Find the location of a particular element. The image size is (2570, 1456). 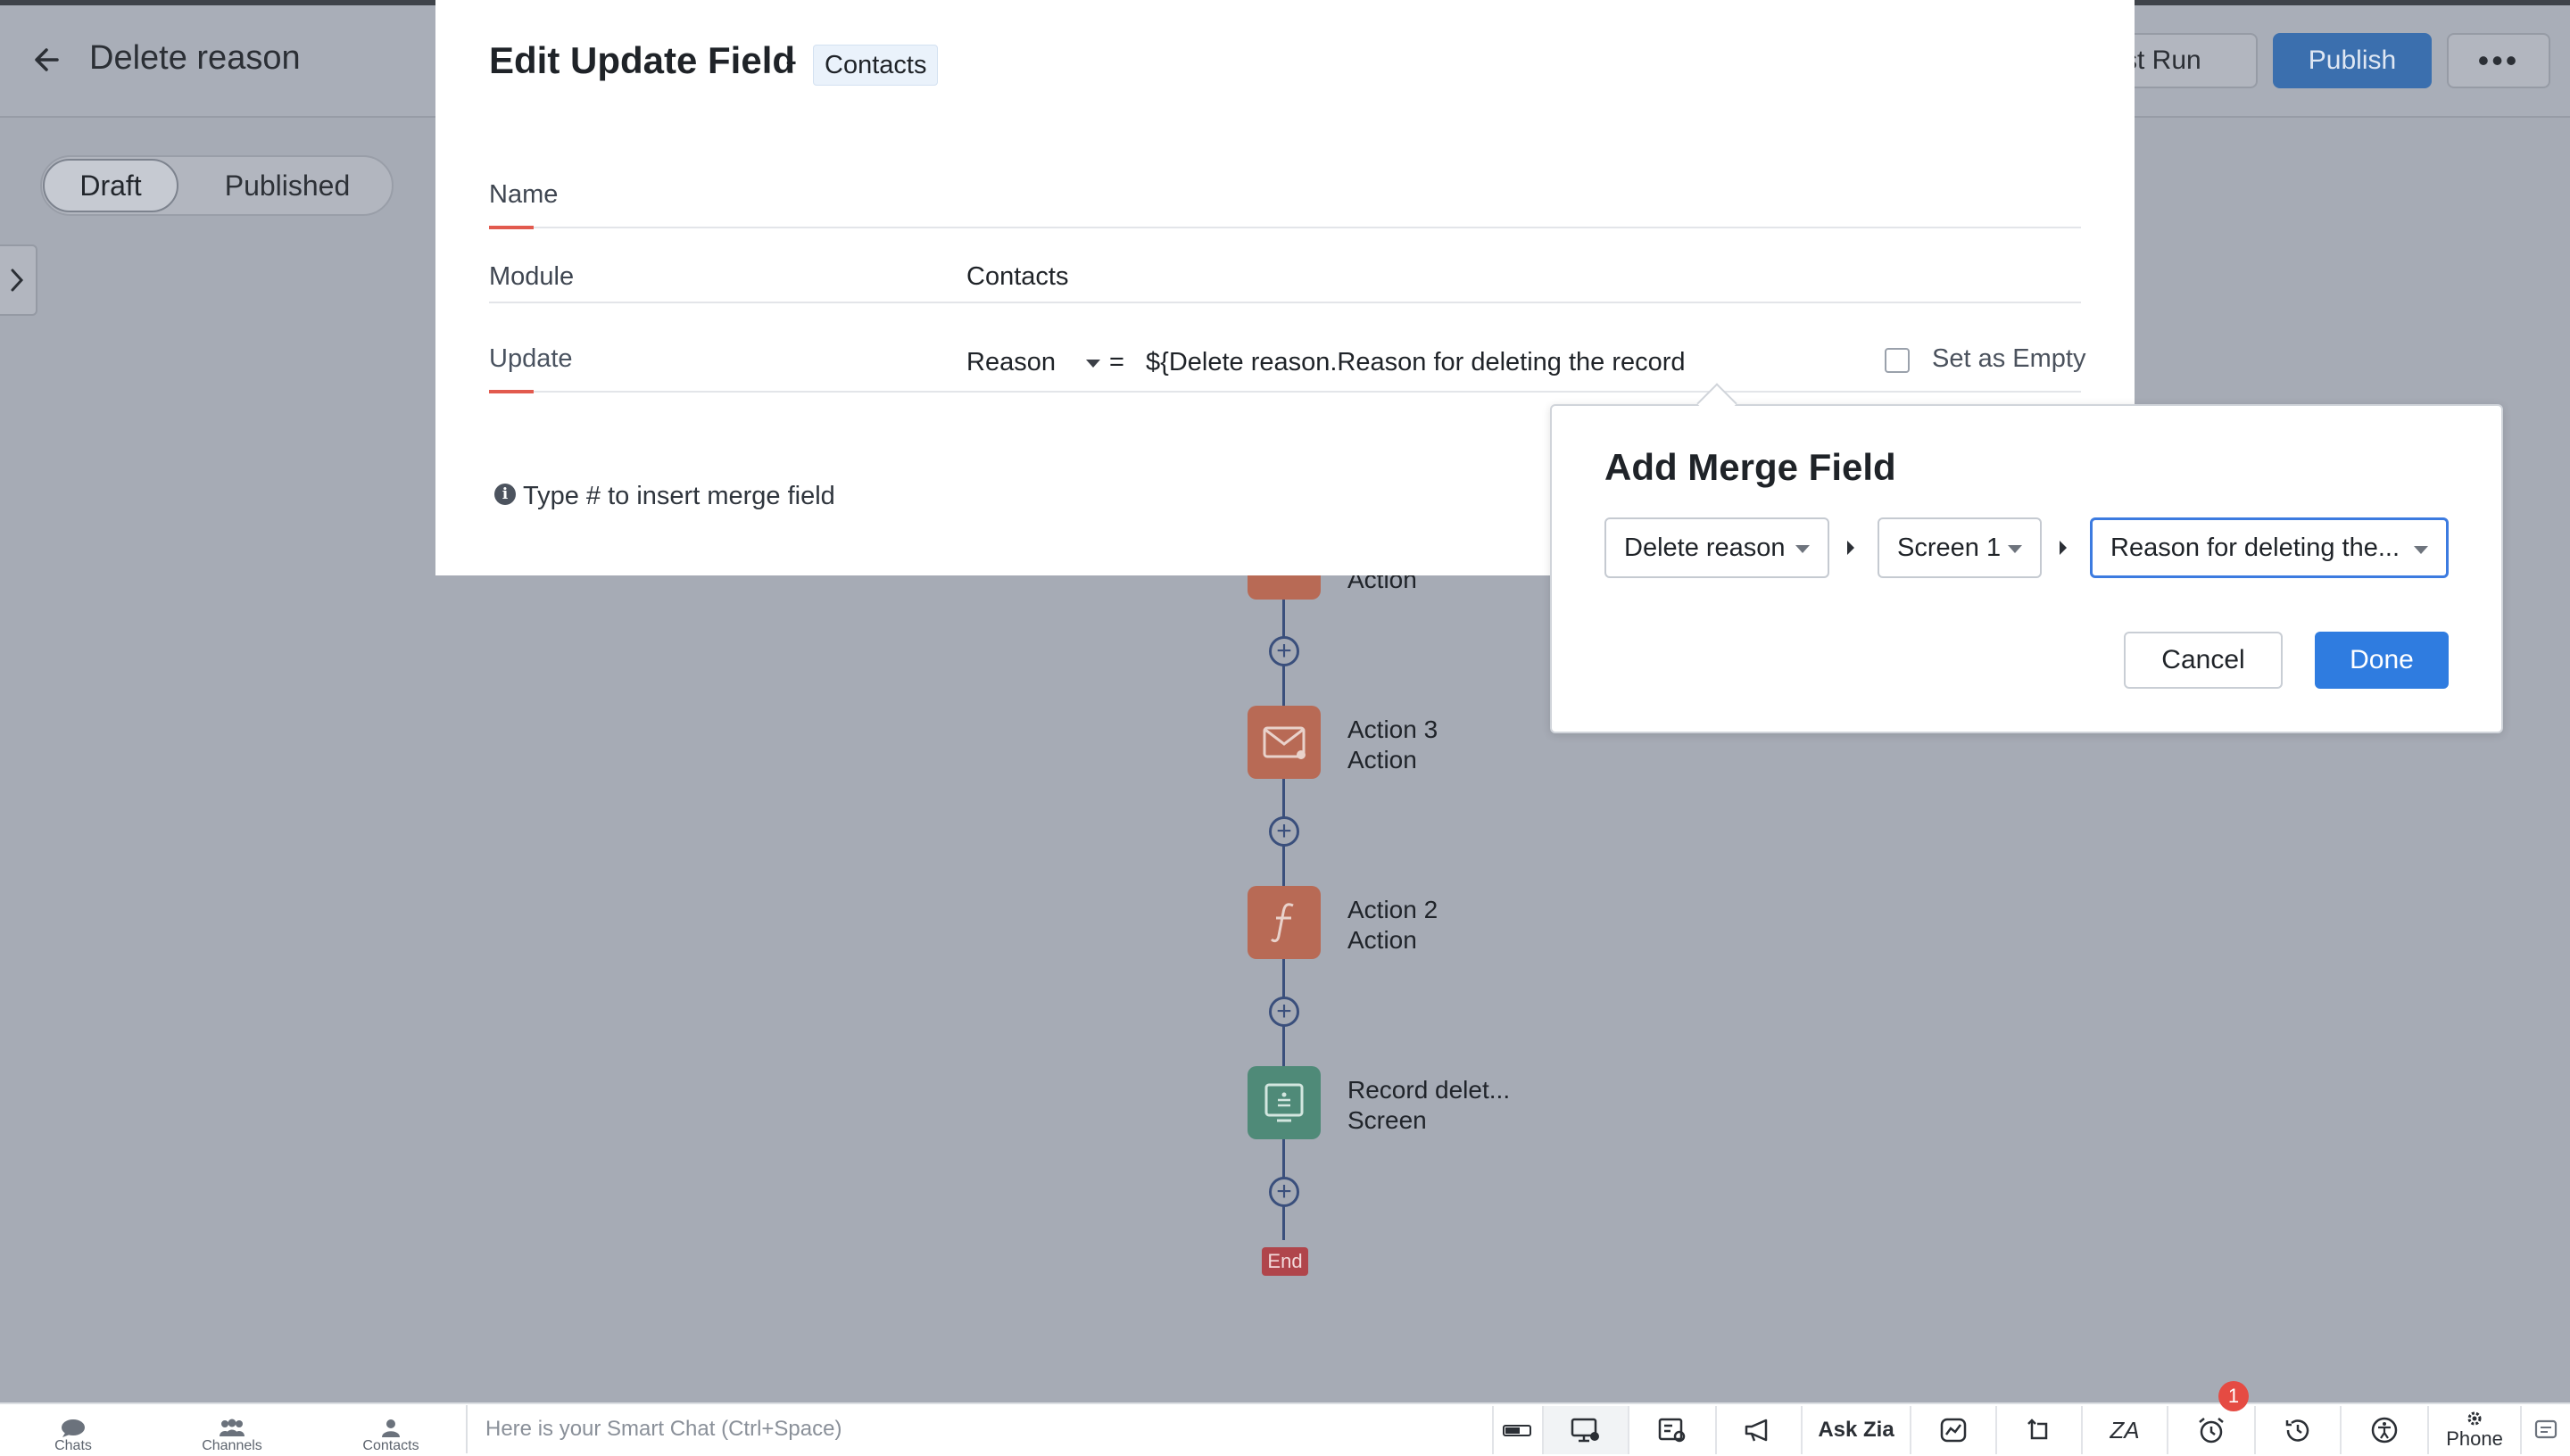

merge-field-hint: Type # to insert merge field is located at coordinates (679, 496).